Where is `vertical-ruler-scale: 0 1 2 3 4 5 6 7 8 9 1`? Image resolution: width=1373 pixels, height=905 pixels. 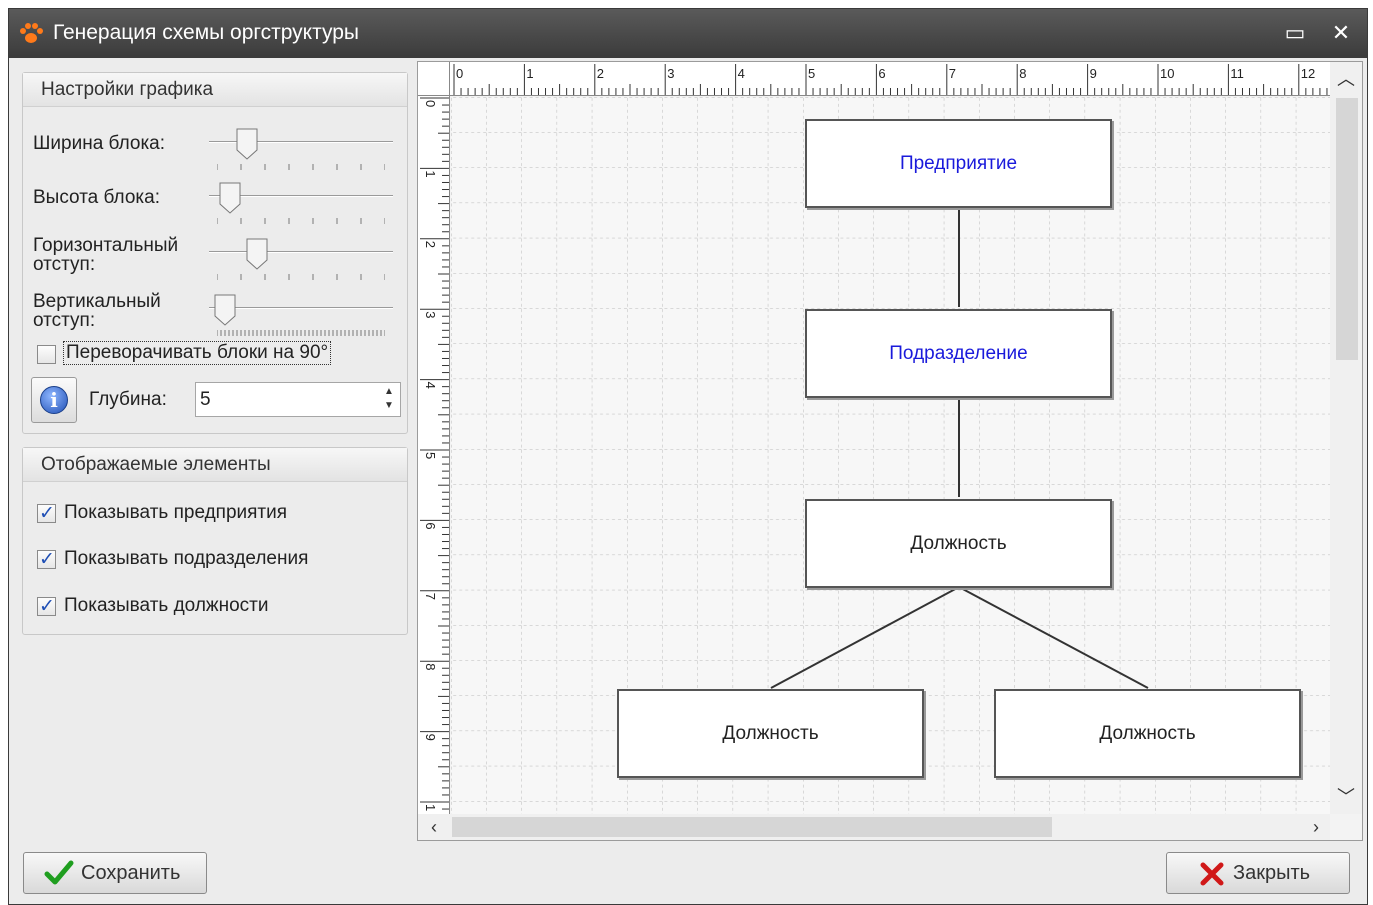
vertical-ruler-scale: 0 1 2 3 4 5 6 7 8 9 1 is located at coordinates (434, 454).